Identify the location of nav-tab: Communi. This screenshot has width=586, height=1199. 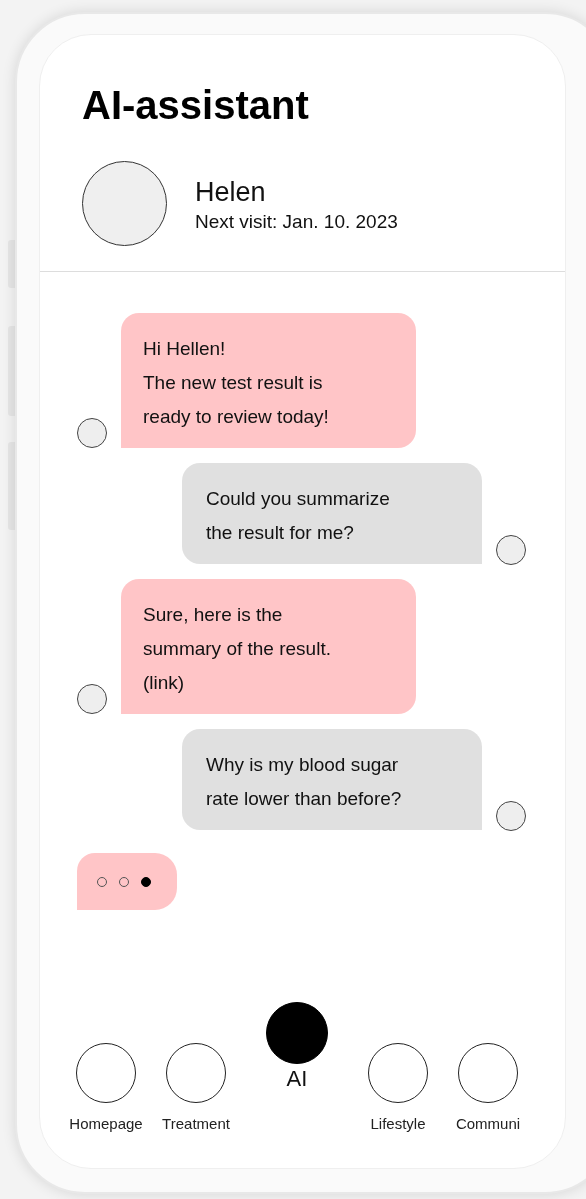
(488, 1087).